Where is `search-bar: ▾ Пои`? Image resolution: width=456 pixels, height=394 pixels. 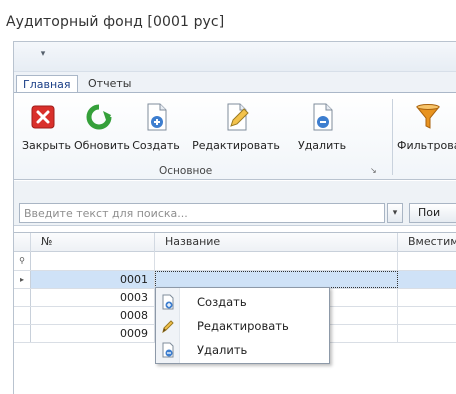
search-bar: ▾ Пои is located at coordinates (235, 203).